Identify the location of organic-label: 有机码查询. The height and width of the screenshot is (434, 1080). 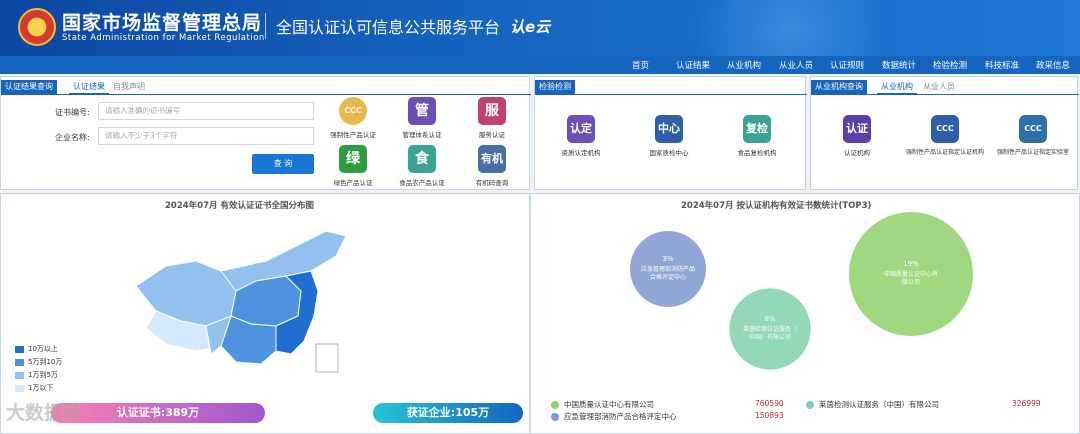
(492, 183).